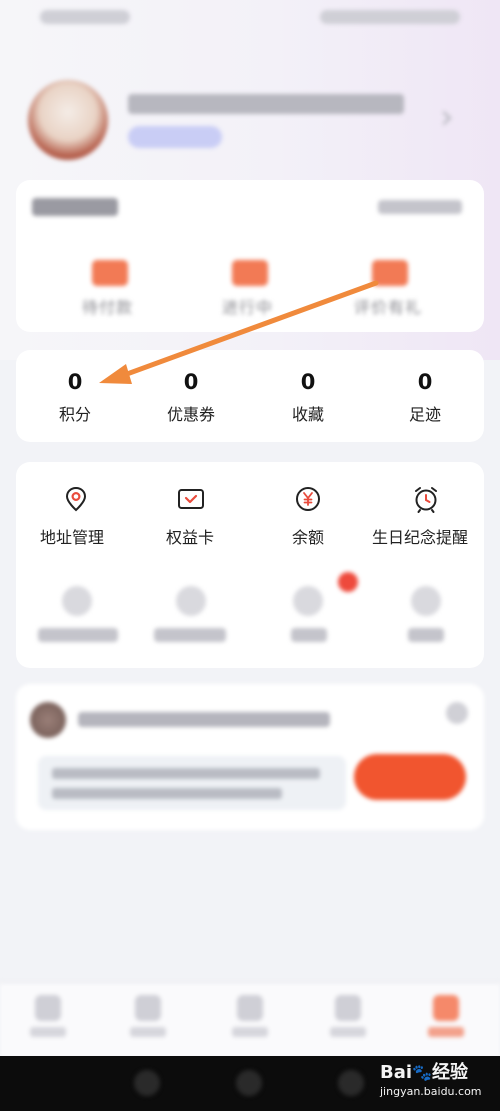  Describe the element at coordinates (425, 382) in the screenshot. I see `stat-footprints-value: 0` at that location.